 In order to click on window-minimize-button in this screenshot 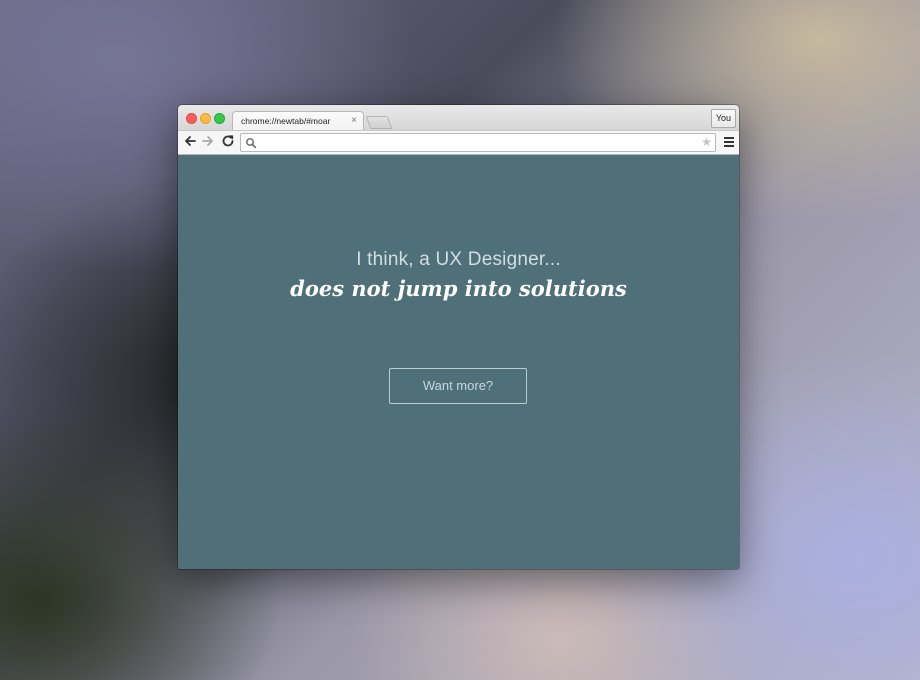, I will do `click(205, 118)`.